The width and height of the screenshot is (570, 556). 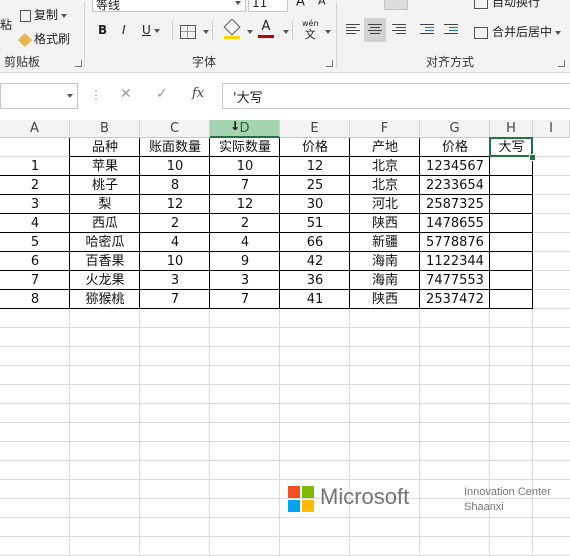 What do you see at coordinates (105, 280) in the screenshot?
I see `table-cell: 火龙果` at bounding box center [105, 280].